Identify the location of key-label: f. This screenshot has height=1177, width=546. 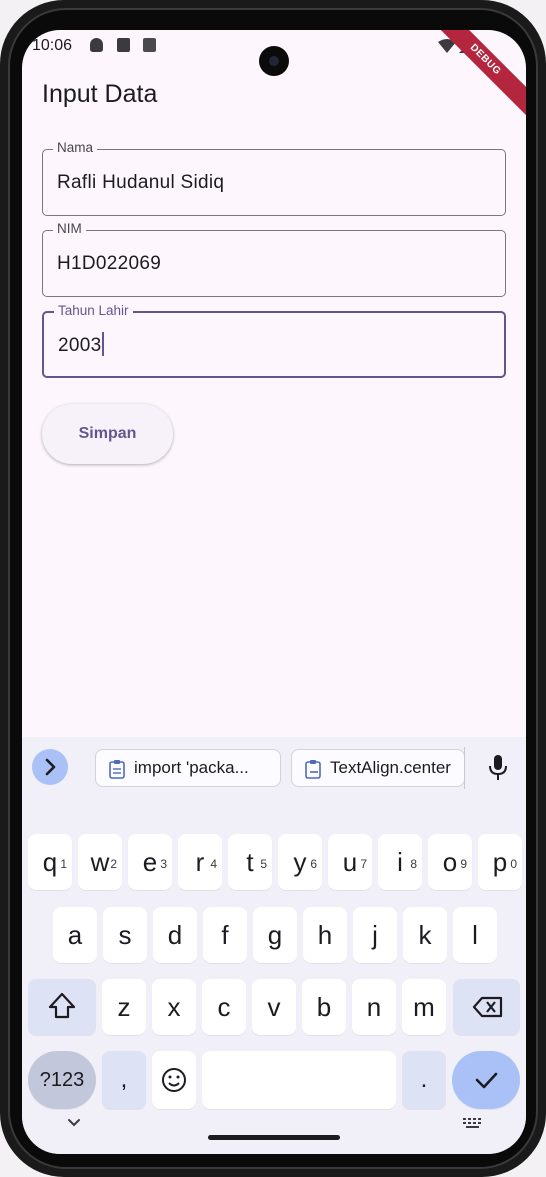
(225, 935).